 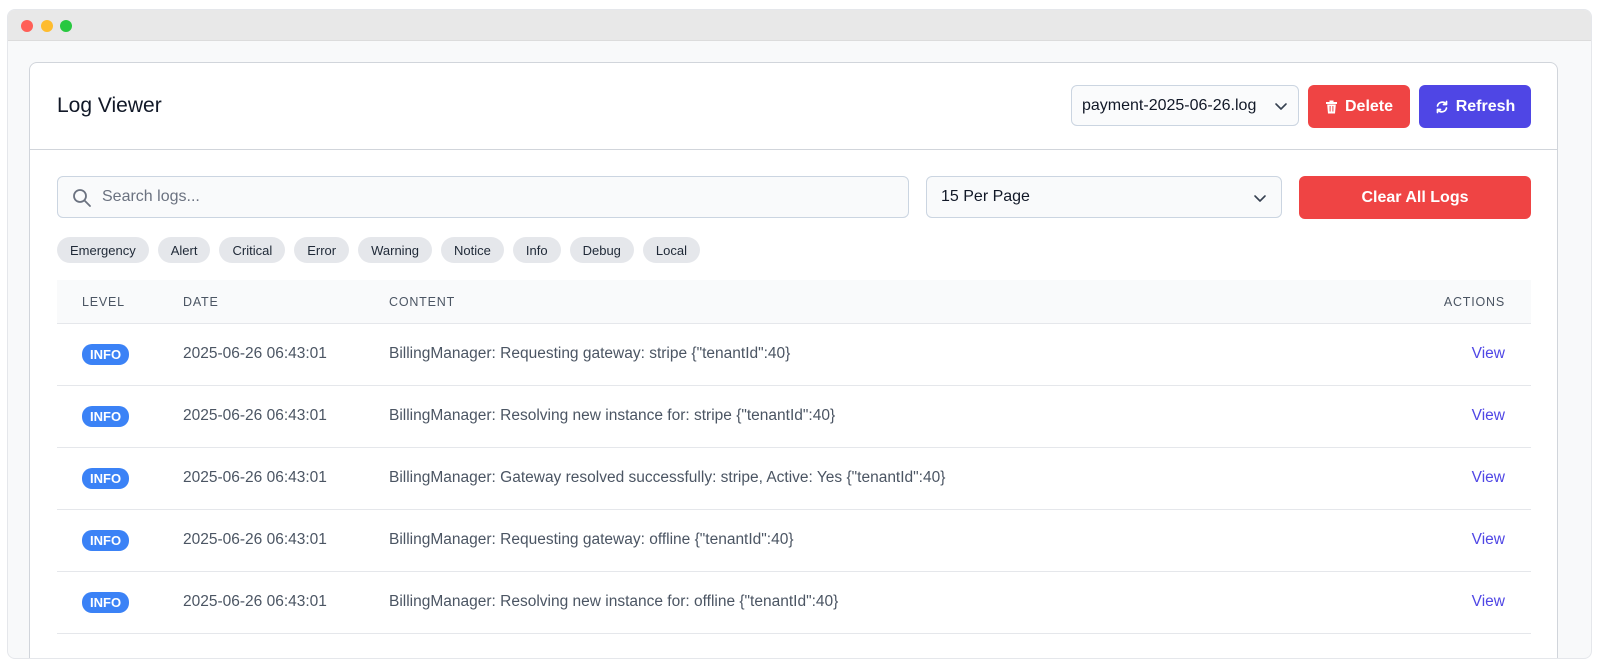 What do you see at coordinates (1331, 106) in the screenshot?
I see `trash-icon` at bounding box center [1331, 106].